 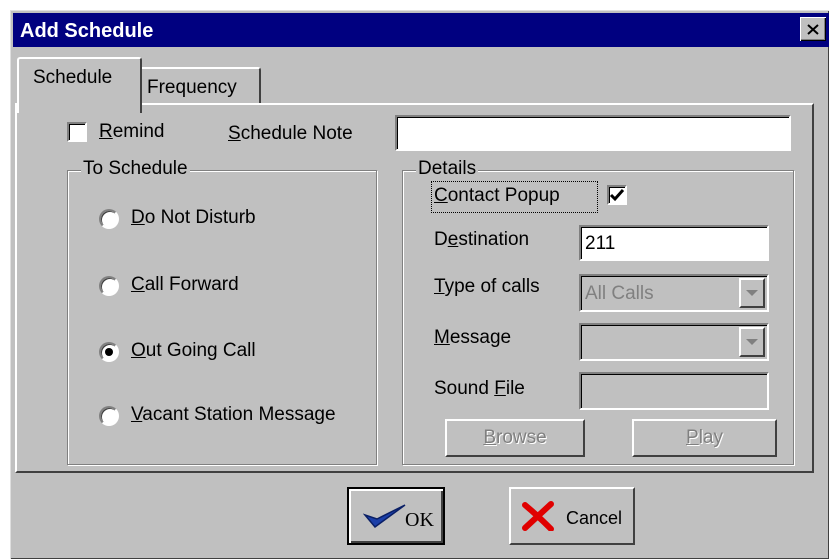 What do you see at coordinates (674, 391) in the screenshot?
I see `sound-file-input` at bounding box center [674, 391].